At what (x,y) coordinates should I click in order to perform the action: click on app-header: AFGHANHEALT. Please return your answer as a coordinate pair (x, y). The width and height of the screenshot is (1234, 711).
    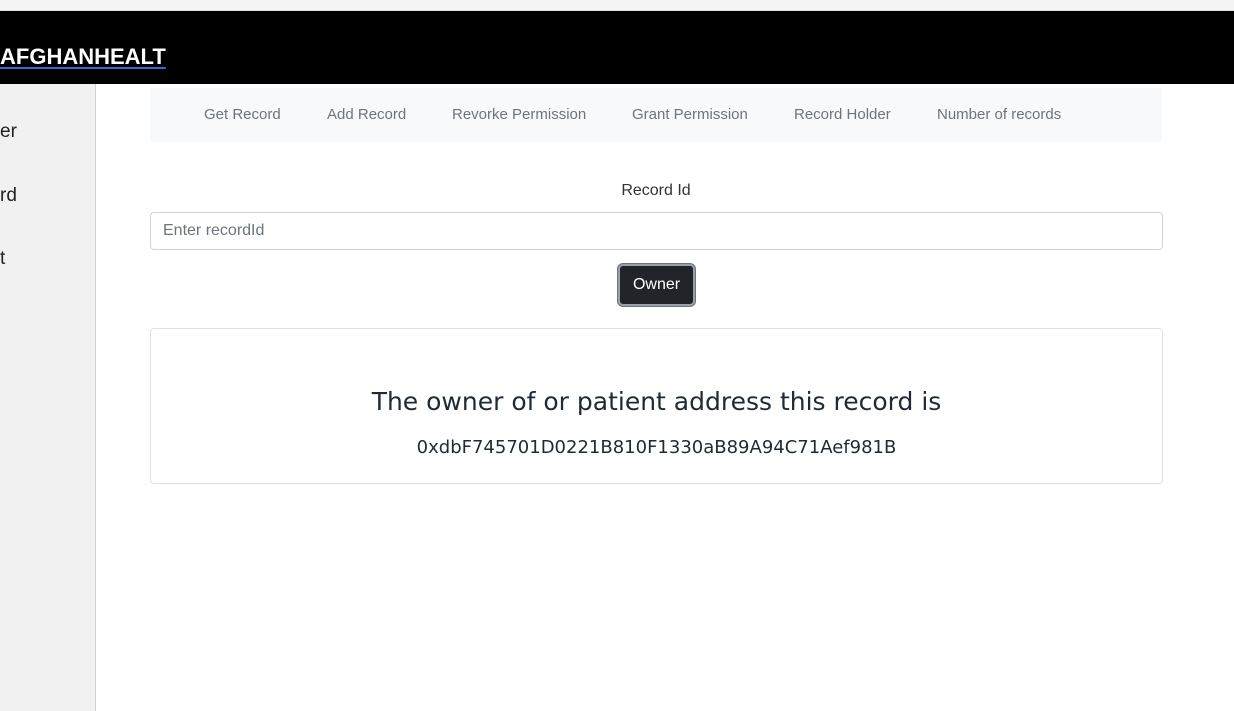
    Looking at the image, I should click on (617, 47).